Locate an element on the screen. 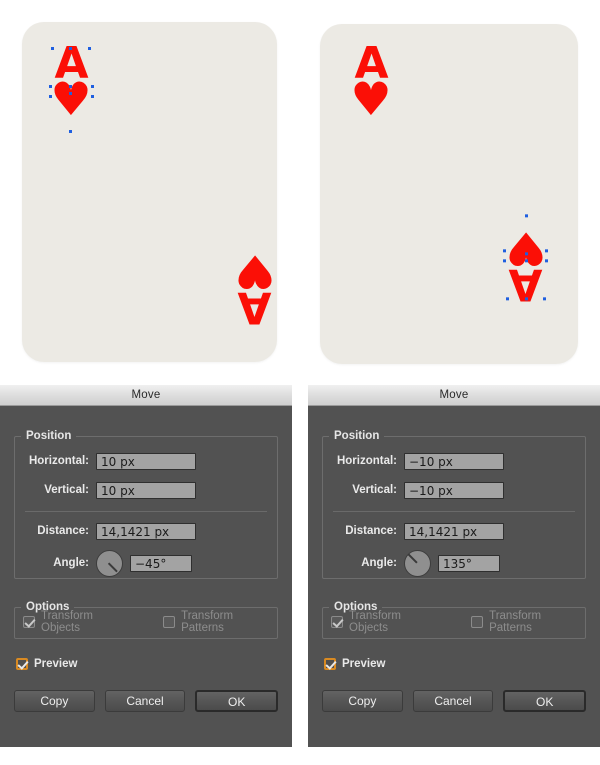 Image resolution: width=600 pixels, height=765 pixels. vertical-input: −10 px is located at coordinates (454, 490).